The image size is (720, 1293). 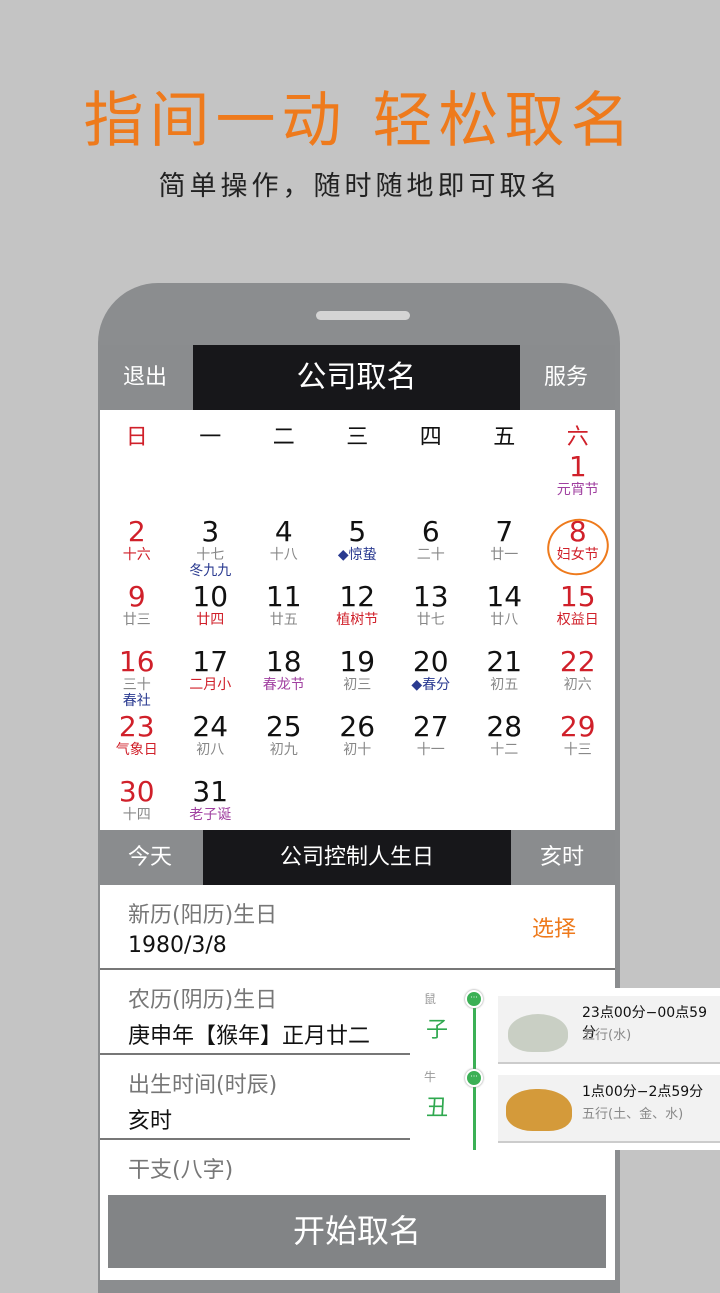 I want to click on calendar-day: 25 初九, so click(x=284, y=742).